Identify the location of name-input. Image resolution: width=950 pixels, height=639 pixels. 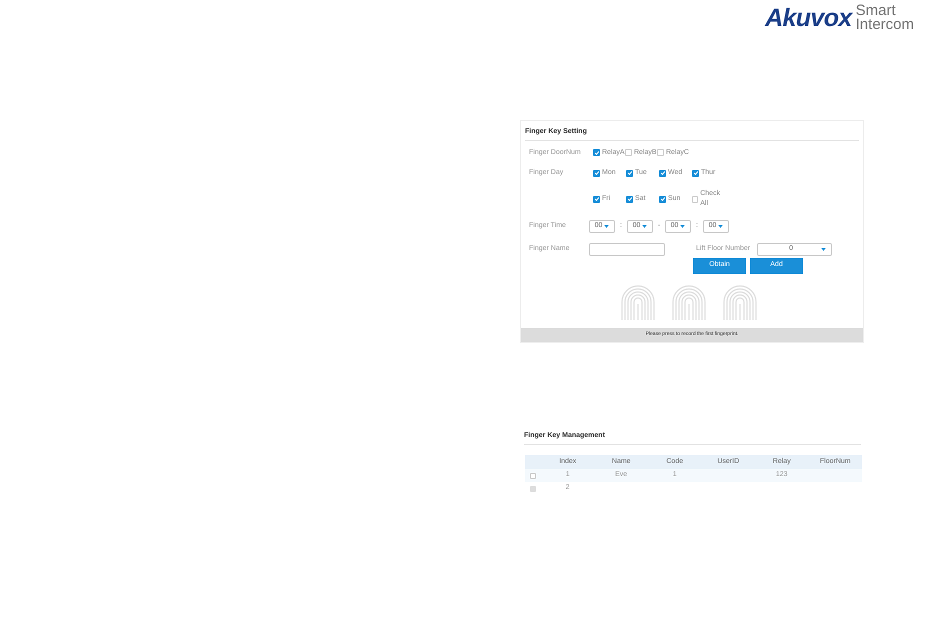
(627, 249).